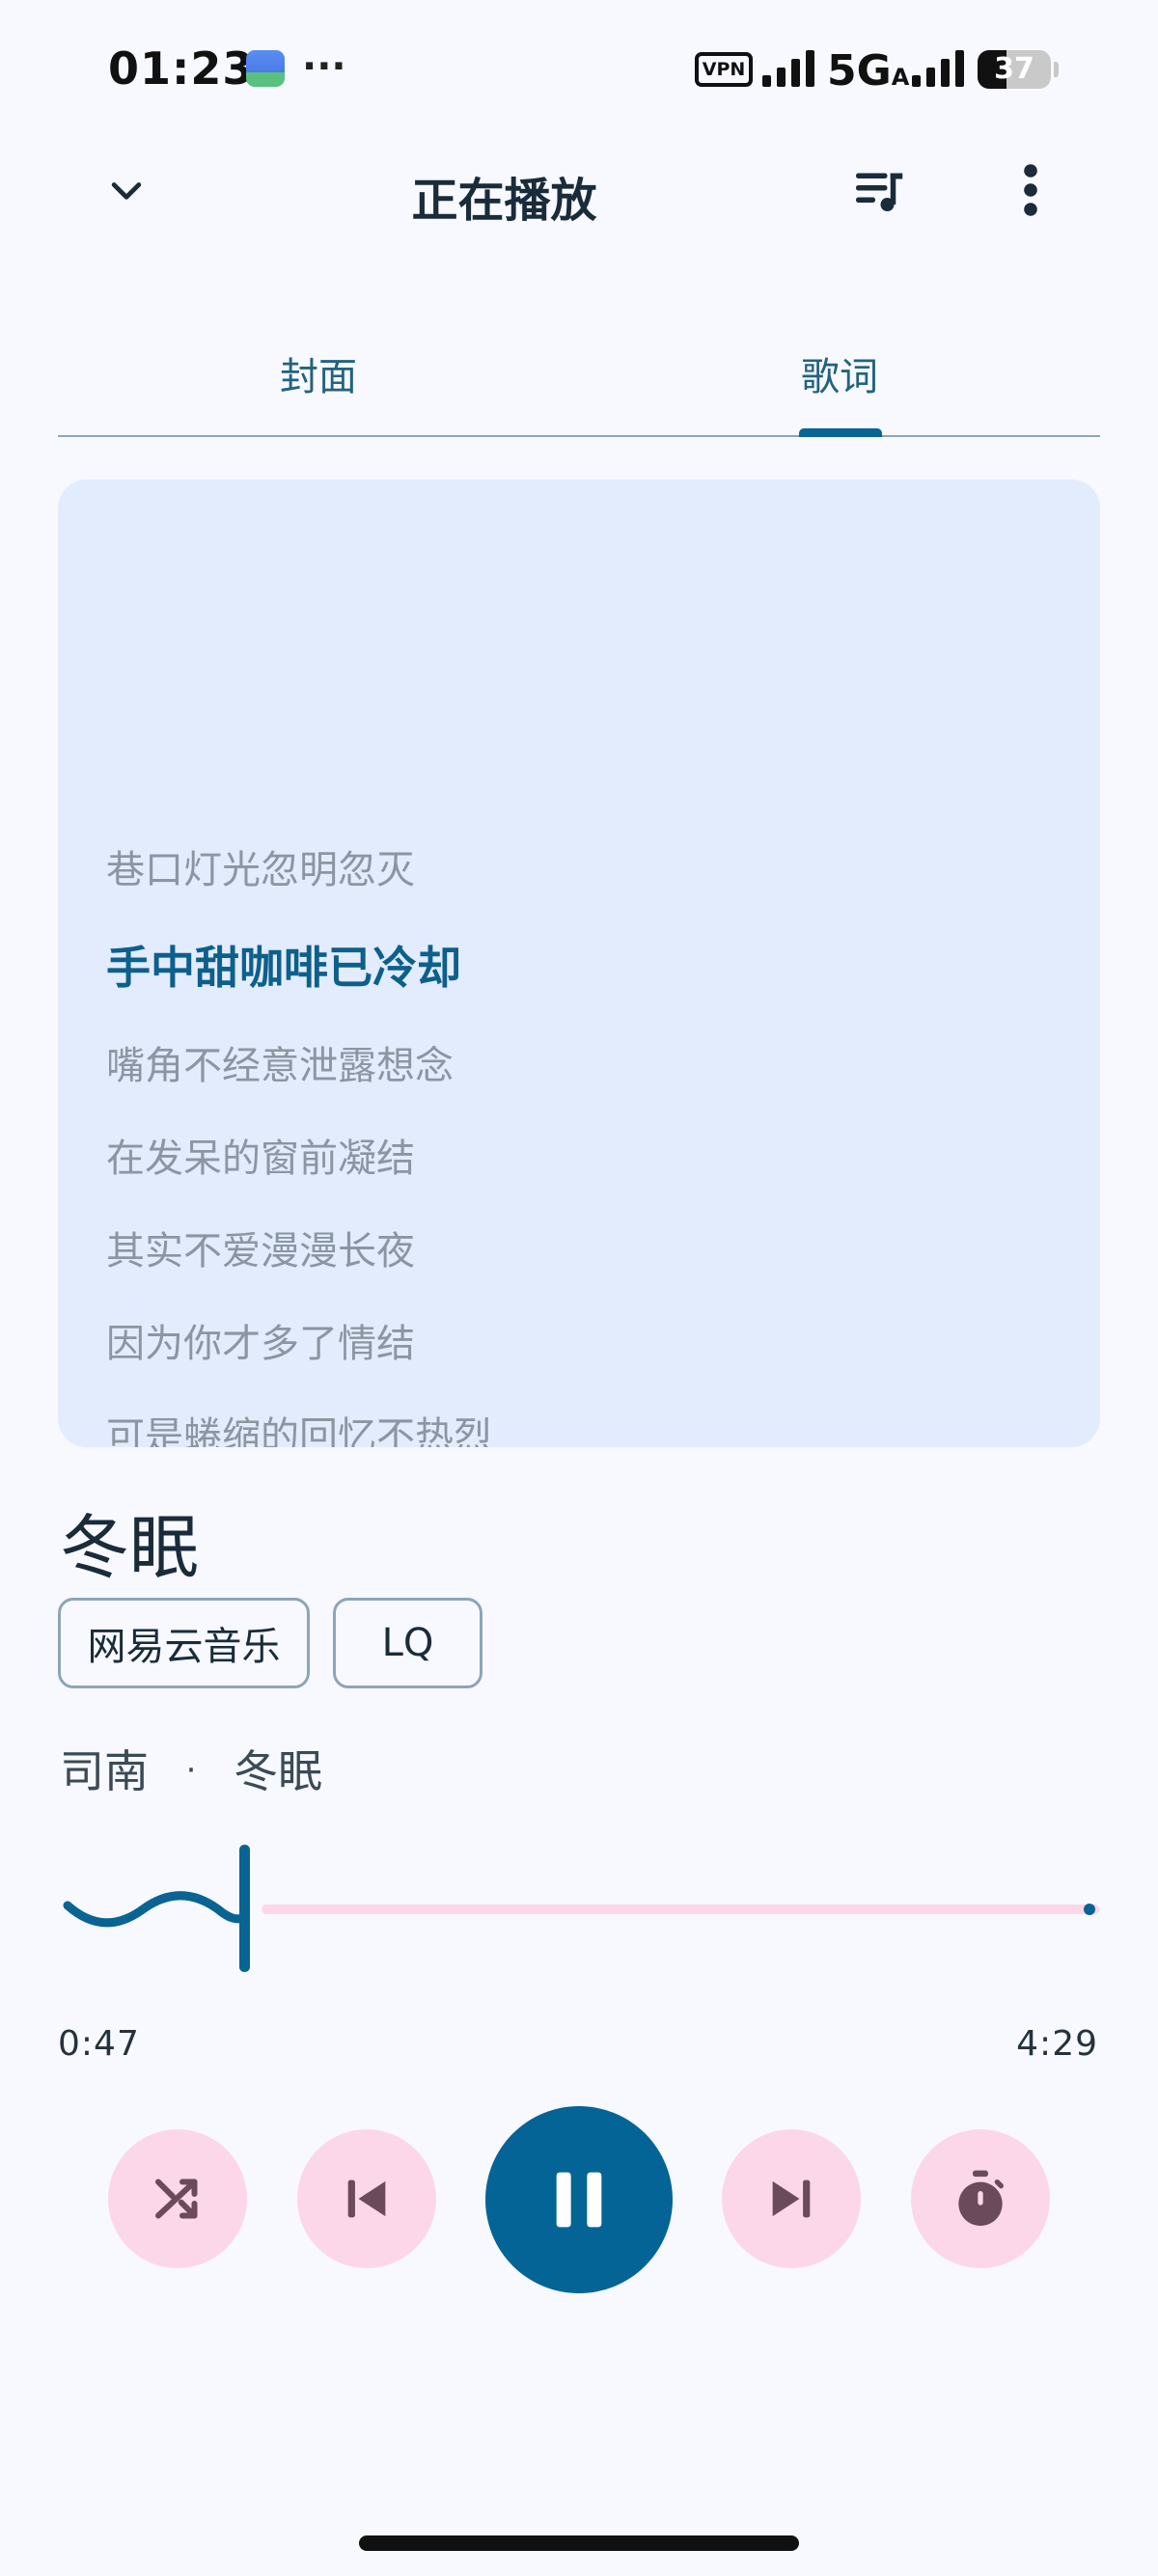 This screenshot has width=1158, height=2576. I want to click on total-time: 4:29, so click(1057, 2044).